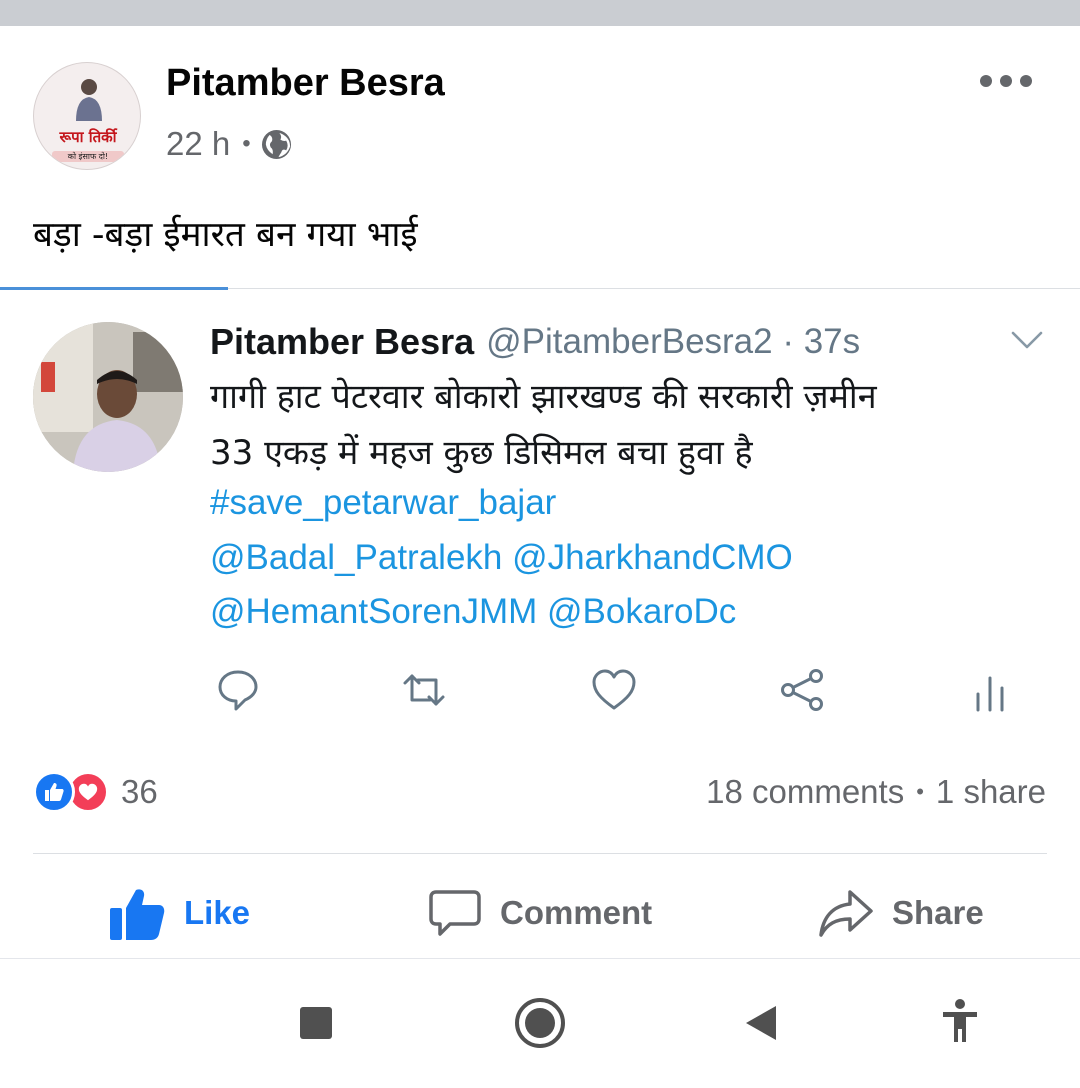 Image resolution: width=1080 pixels, height=1088 pixels. What do you see at coordinates (481, 453) in the screenshot?
I see `tweet-text-line: 33 एकड़ में महज कुछ डिसिमल बचा हुवा है` at bounding box center [481, 453].